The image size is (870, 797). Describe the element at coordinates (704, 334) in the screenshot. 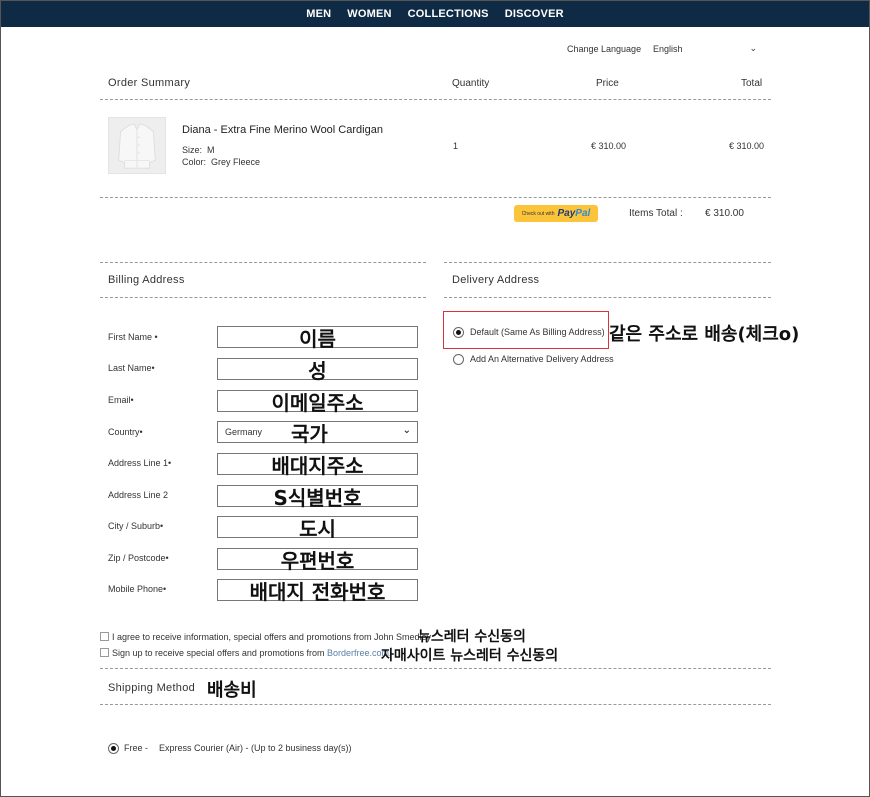

I see `delivery-annotation: 같은 주소로 배송(체크o)` at that location.